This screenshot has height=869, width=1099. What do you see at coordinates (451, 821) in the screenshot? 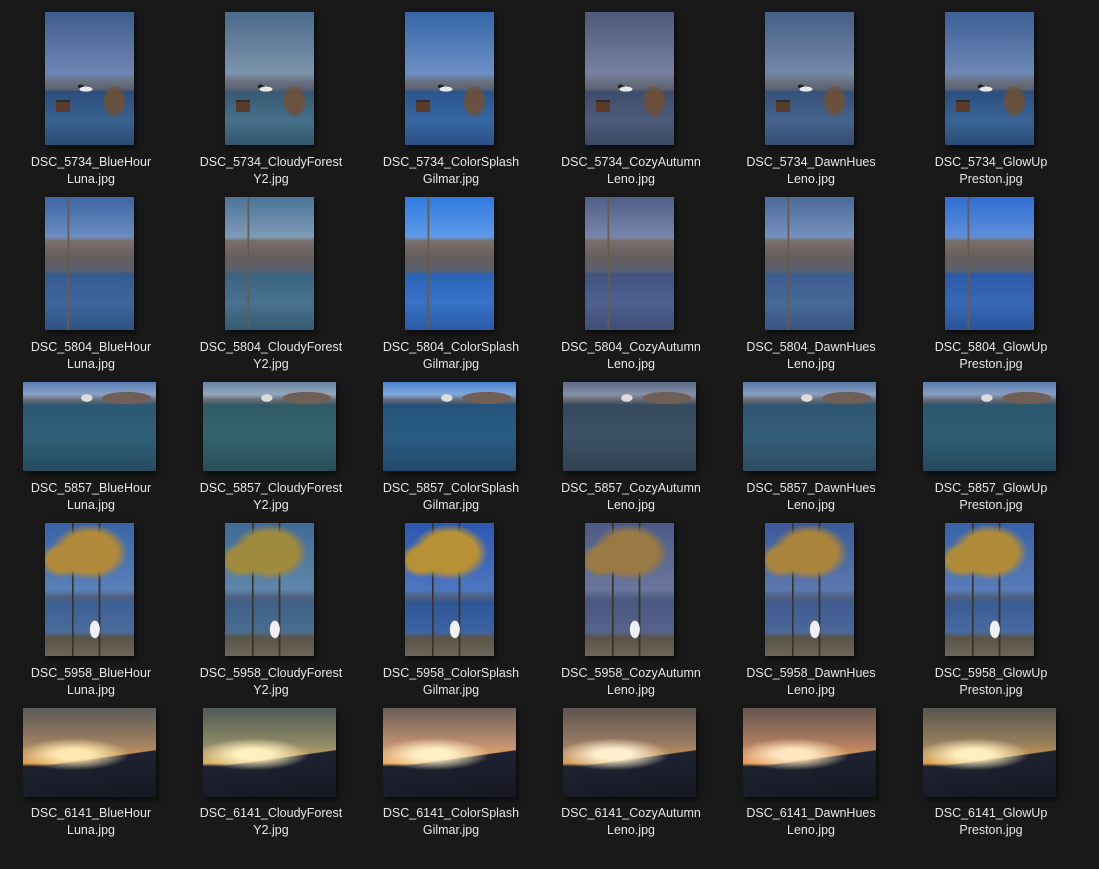
I see `file-name: DSC_6141_ColorSplash Gilmar.jpg` at bounding box center [451, 821].